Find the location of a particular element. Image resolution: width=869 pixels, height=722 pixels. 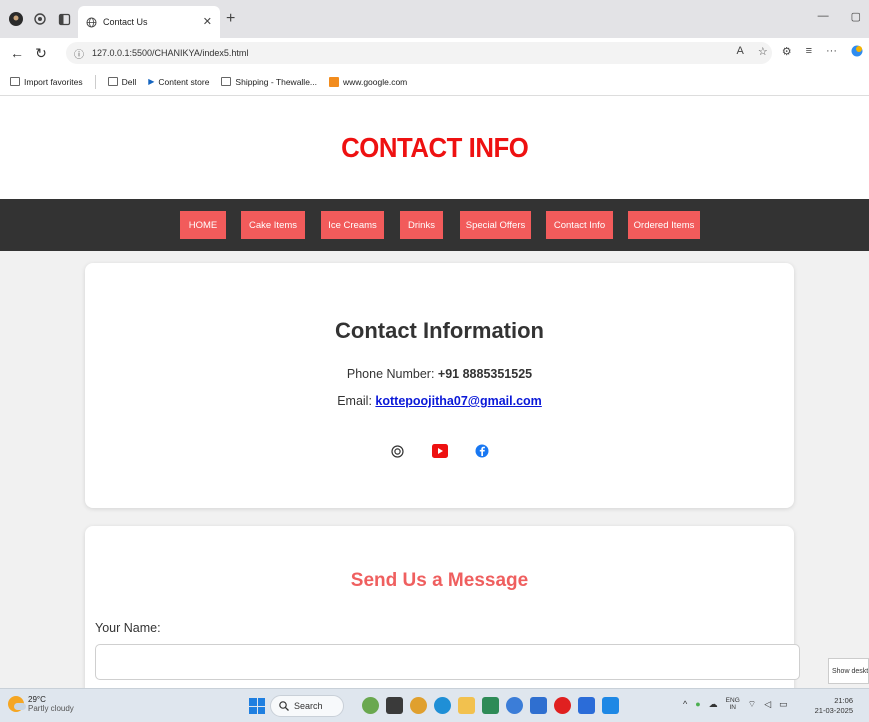

search-label: Search is located at coordinates (308, 706).